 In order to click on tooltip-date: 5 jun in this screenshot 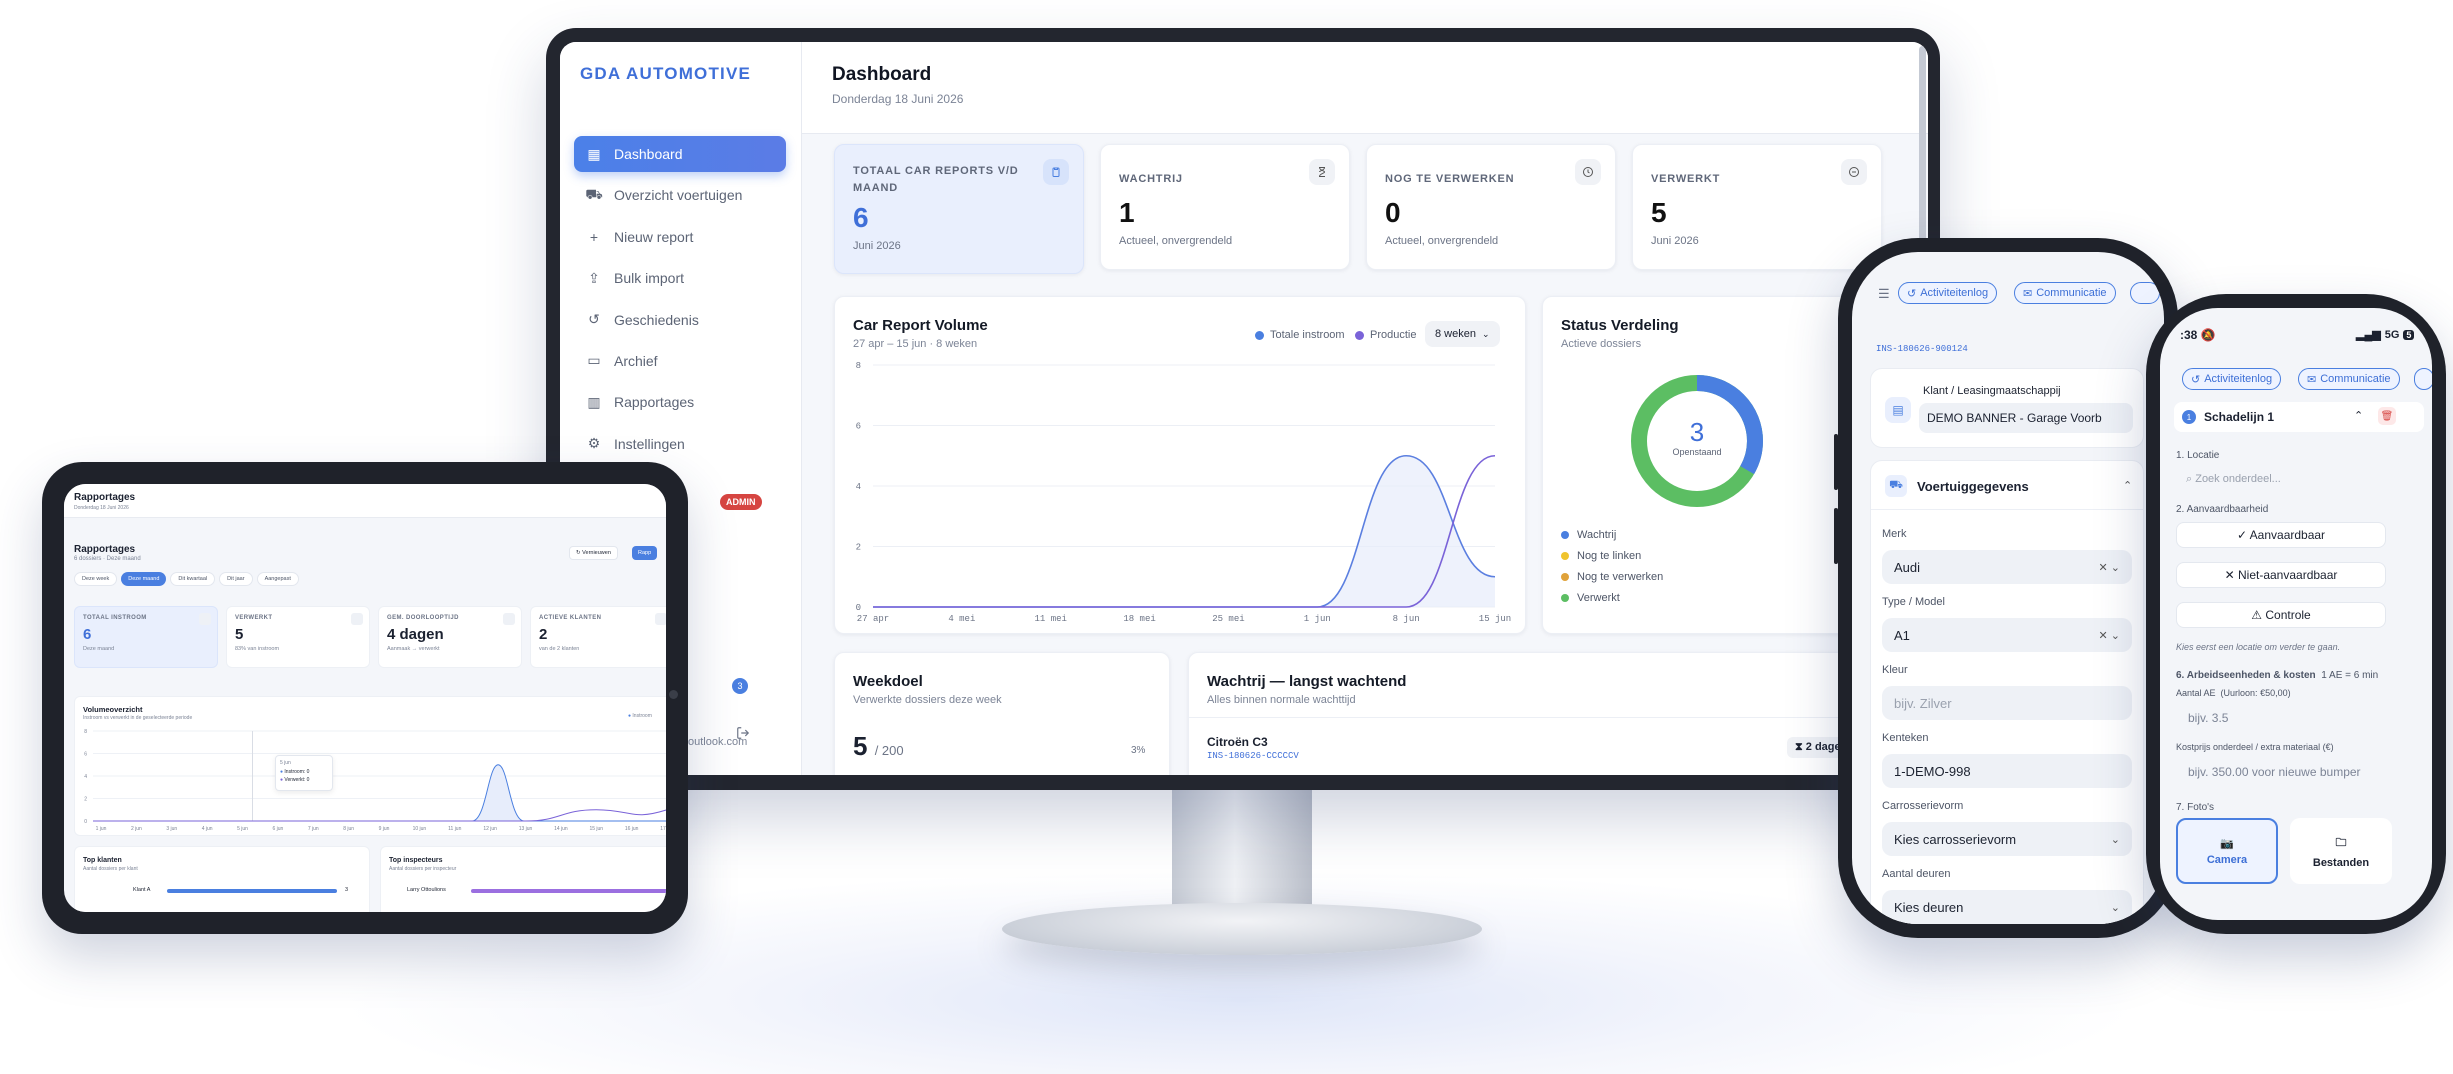, I will do `click(285, 763)`.